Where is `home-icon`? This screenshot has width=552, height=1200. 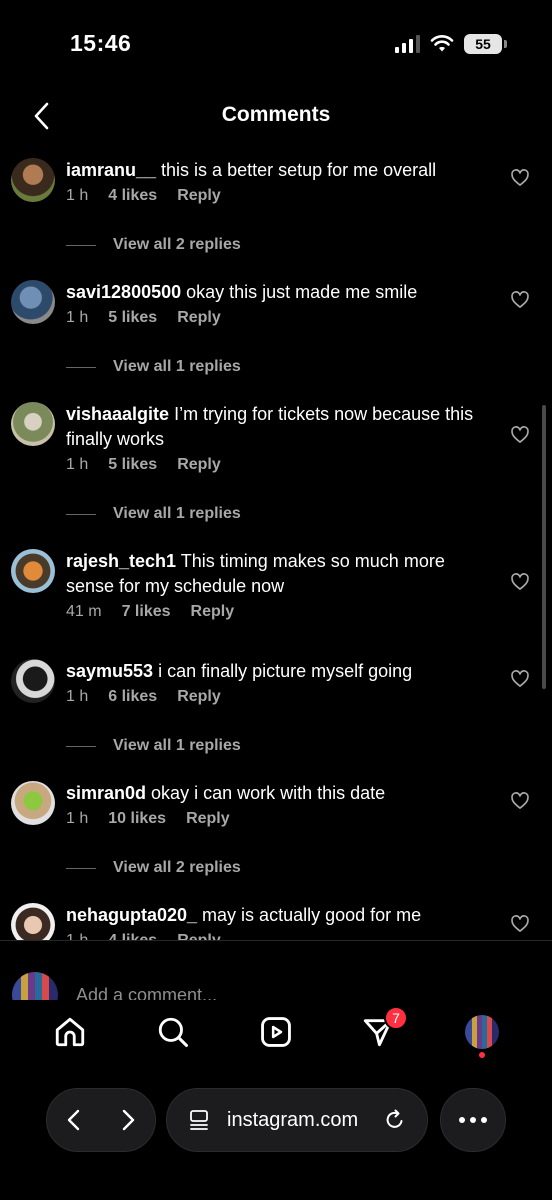
home-icon is located at coordinates (70, 1032).